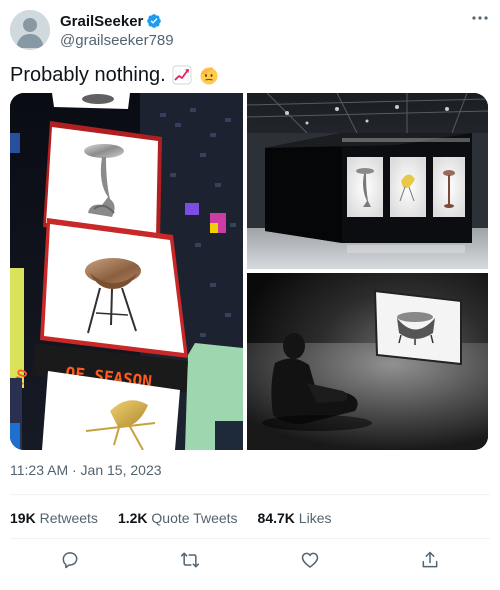 The image size is (500, 590). Describe the element at coordinates (154, 21) in the screenshot. I see `verified-badge-icon` at that location.